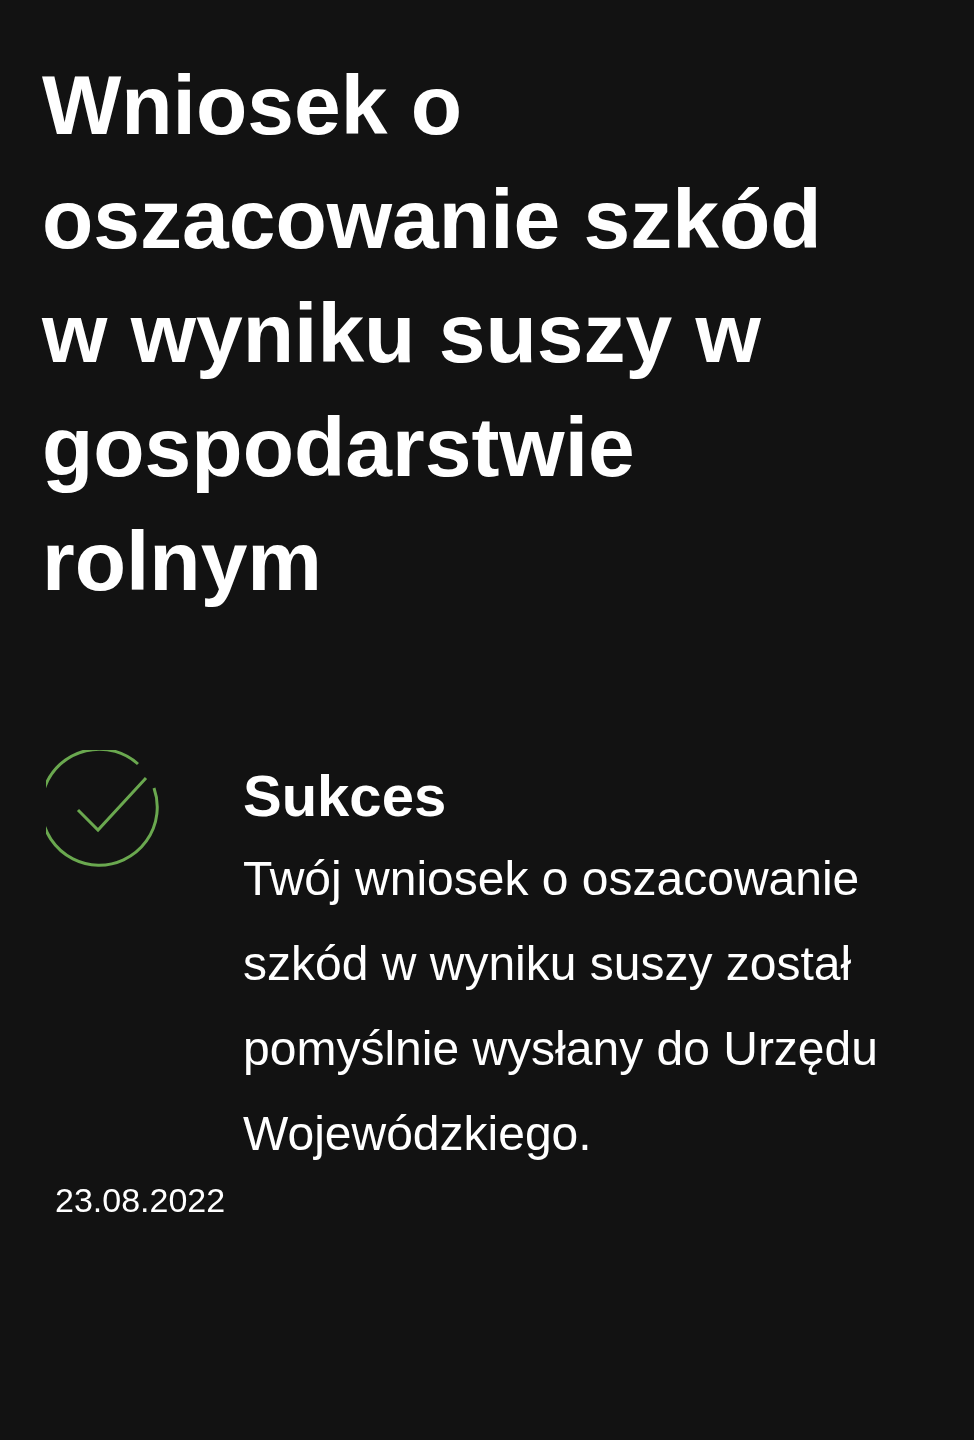 The width and height of the screenshot is (974, 1440). What do you see at coordinates (561, 1006) in the screenshot?
I see `status-message: Twój wniosek o oszacowanie szkód w wyniku suszy został pomyślnie wysłany do Urzędu Wojewódzkiego.` at bounding box center [561, 1006].